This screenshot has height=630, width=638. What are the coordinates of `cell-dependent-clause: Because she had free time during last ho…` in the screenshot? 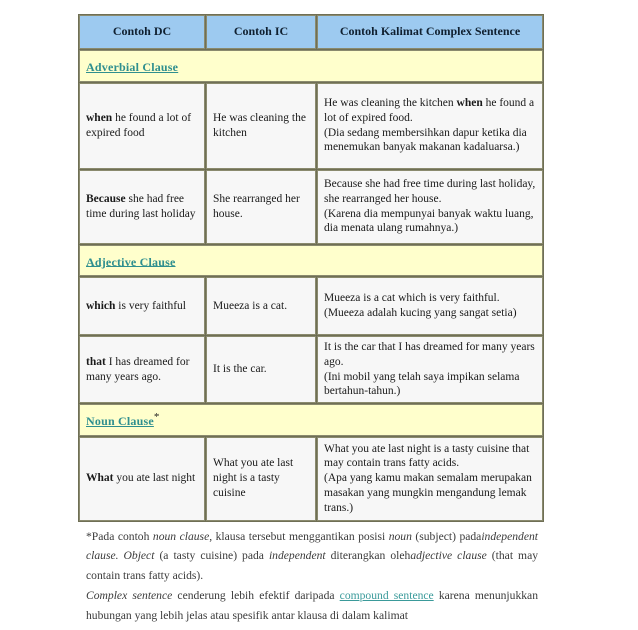 It's located at (142, 206).